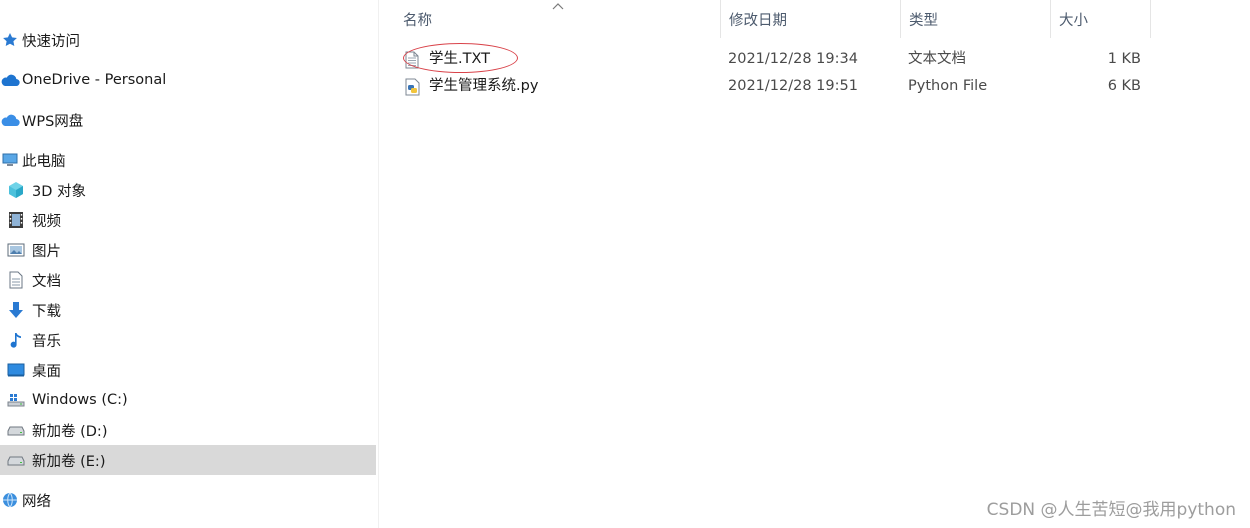 This screenshot has height=528, width=1250. What do you see at coordinates (188, 500) in the screenshot?
I see `nav-network: 网络` at bounding box center [188, 500].